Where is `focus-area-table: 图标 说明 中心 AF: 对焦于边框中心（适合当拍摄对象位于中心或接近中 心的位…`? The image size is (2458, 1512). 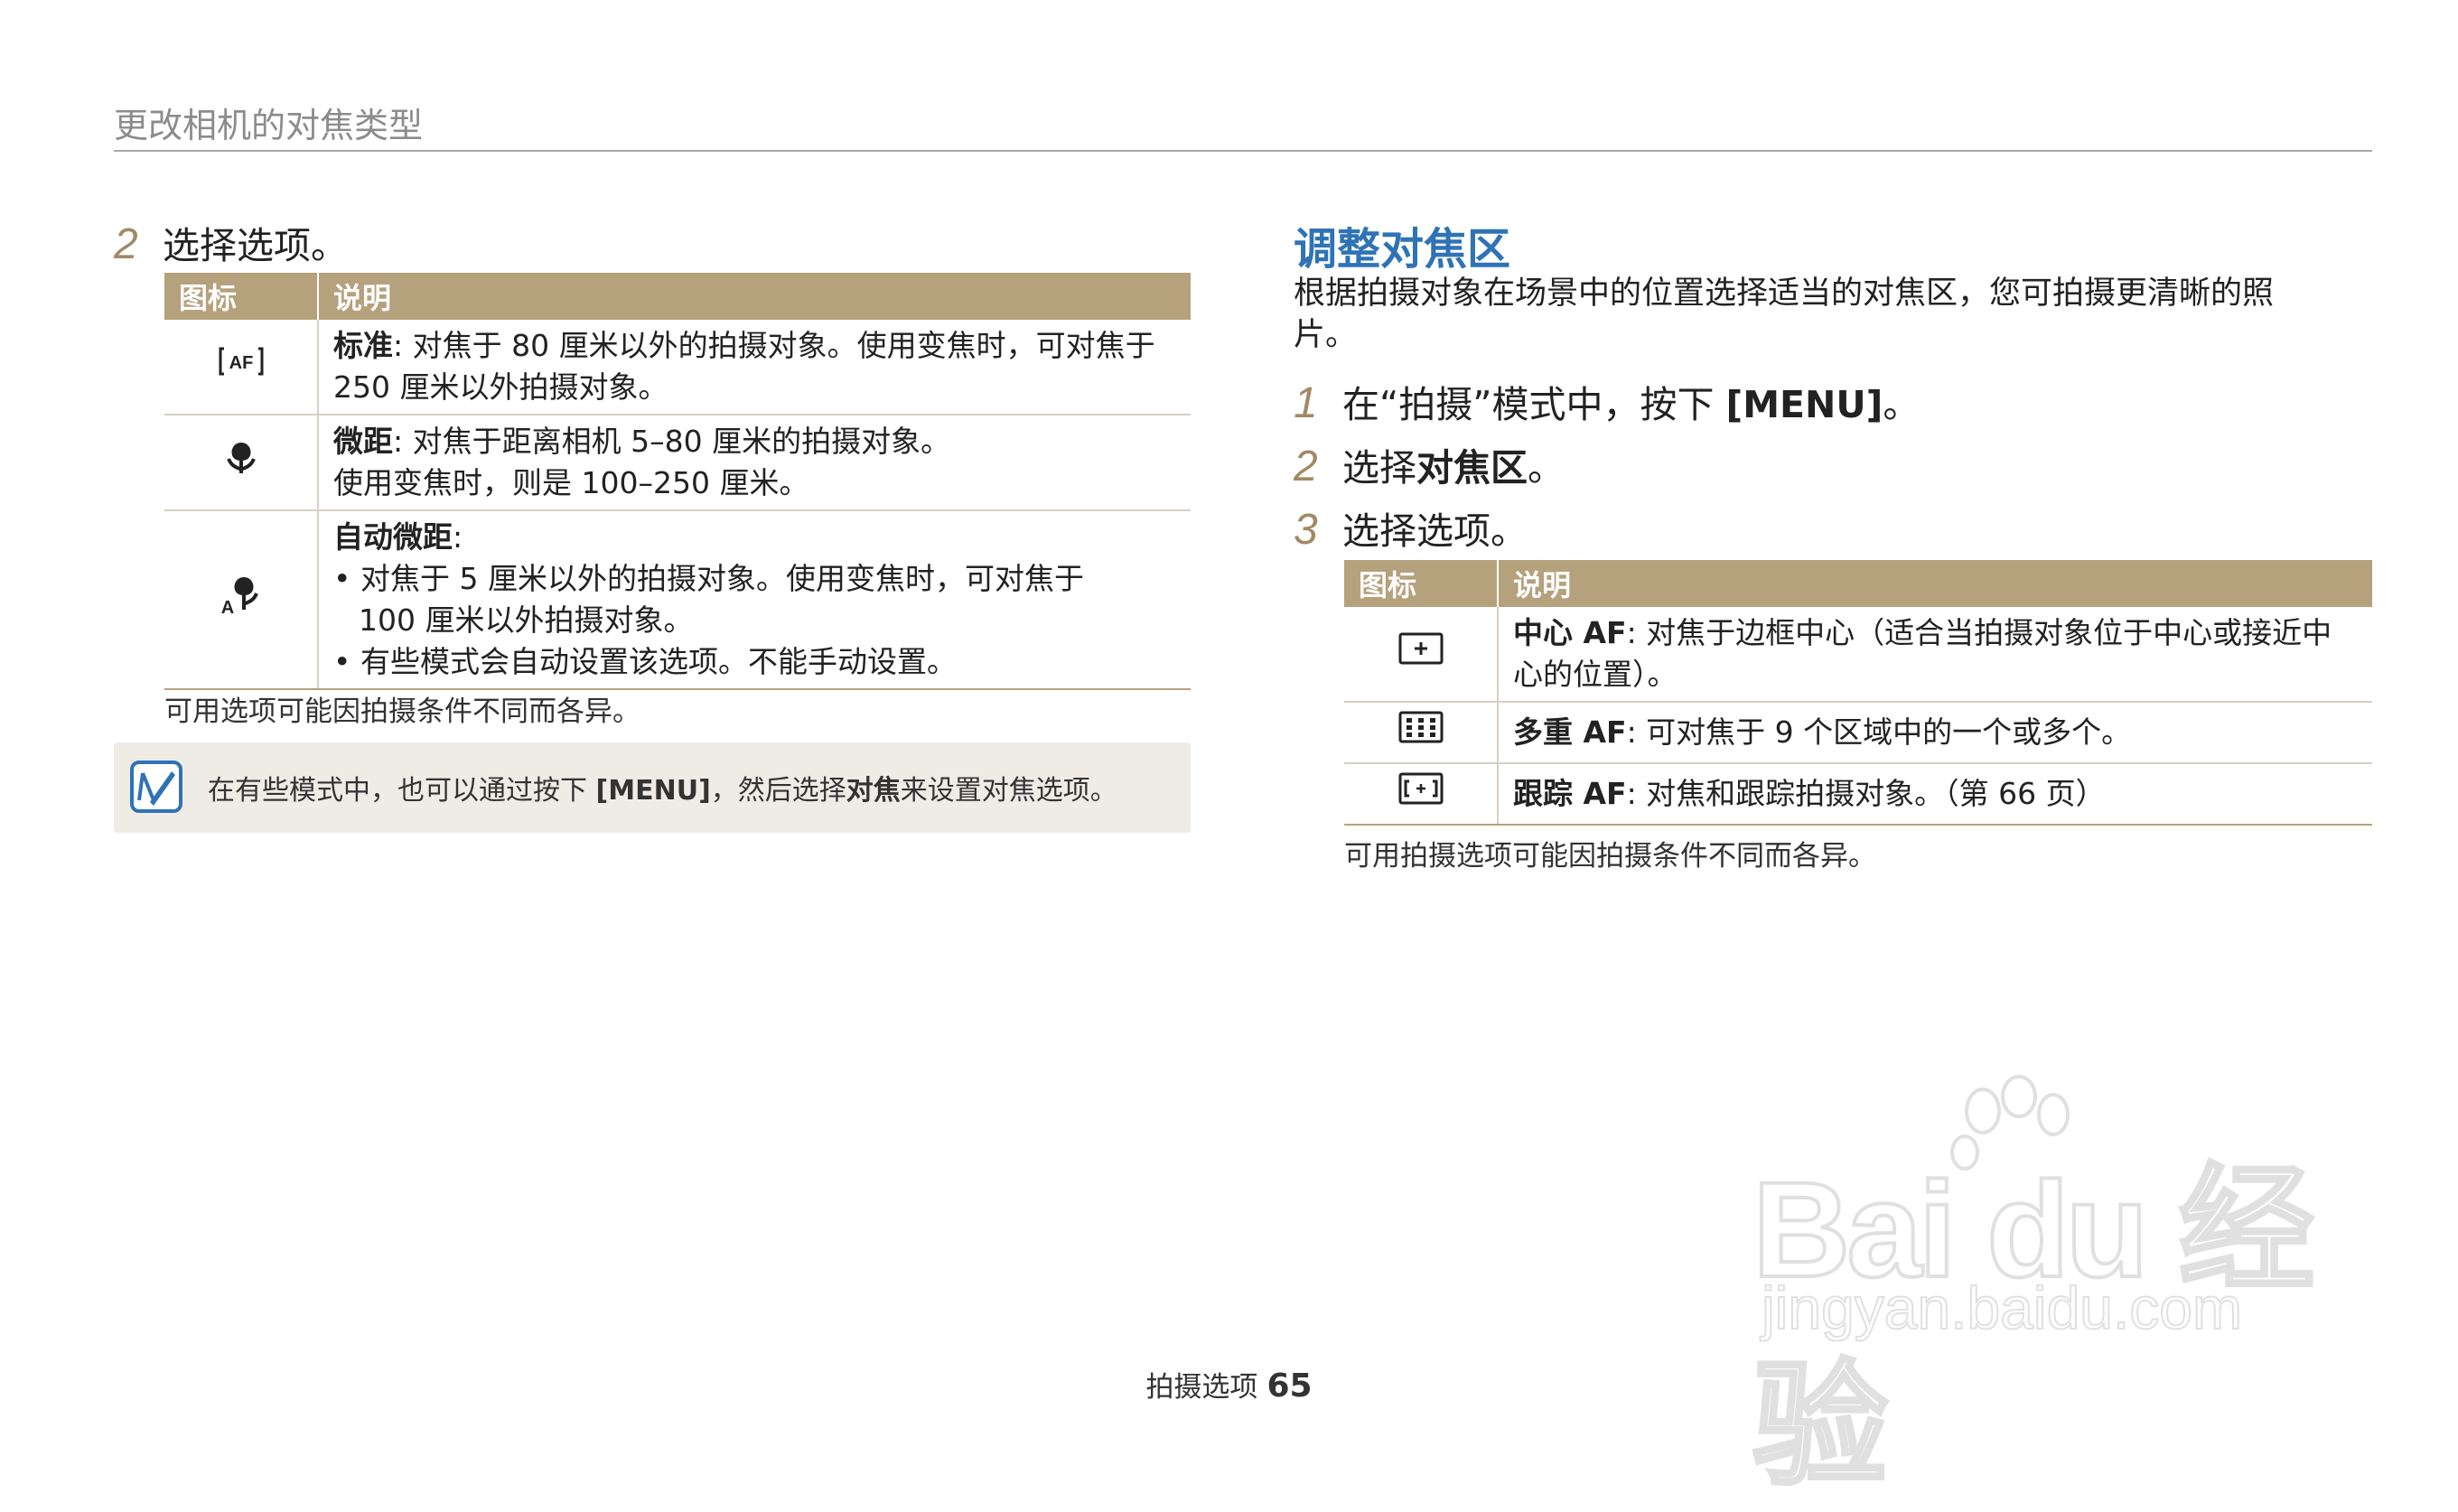
focus-area-table: 图标 说明 中心 AF: 对焦于边框中心（适合当拍摄对象位于中心或接近中 心的位… is located at coordinates (1858, 693).